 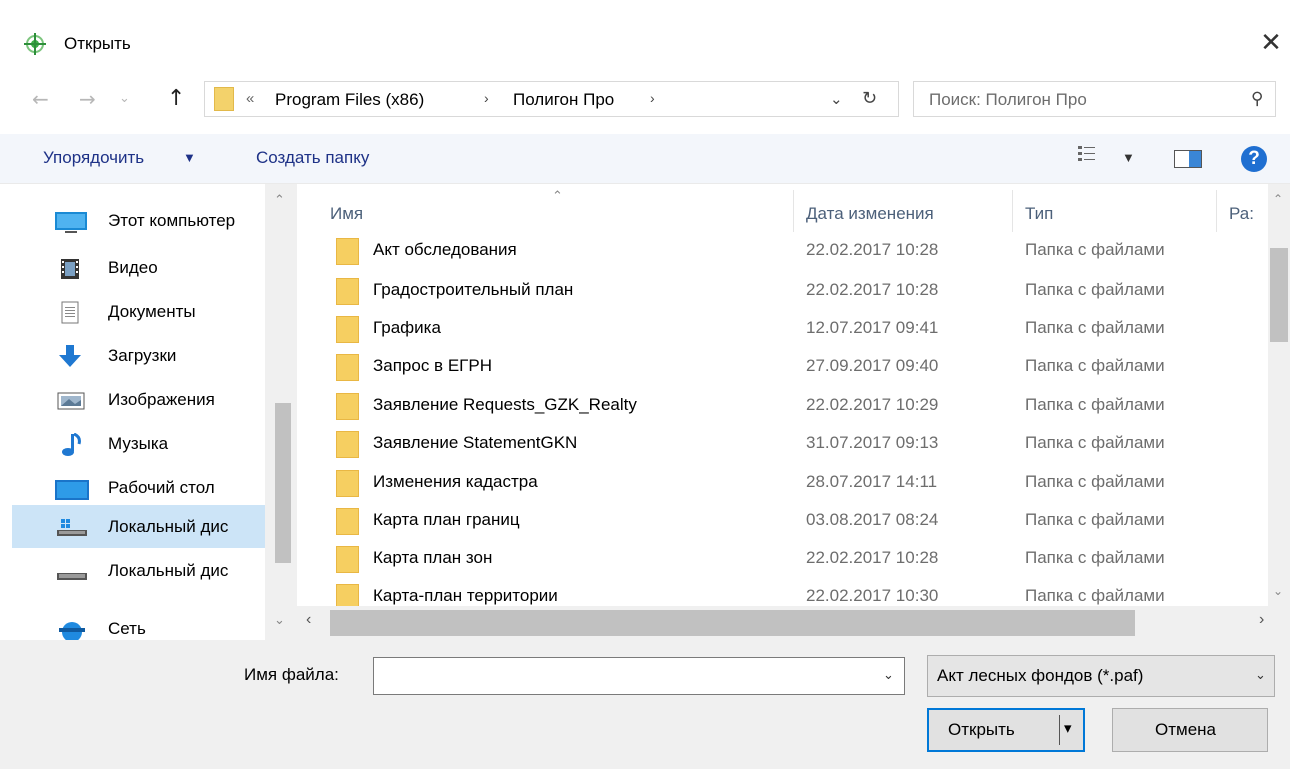 What do you see at coordinates (505, 404) in the screenshot?
I see `file-name: Заявление Requests_GZK_Realty` at bounding box center [505, 404].